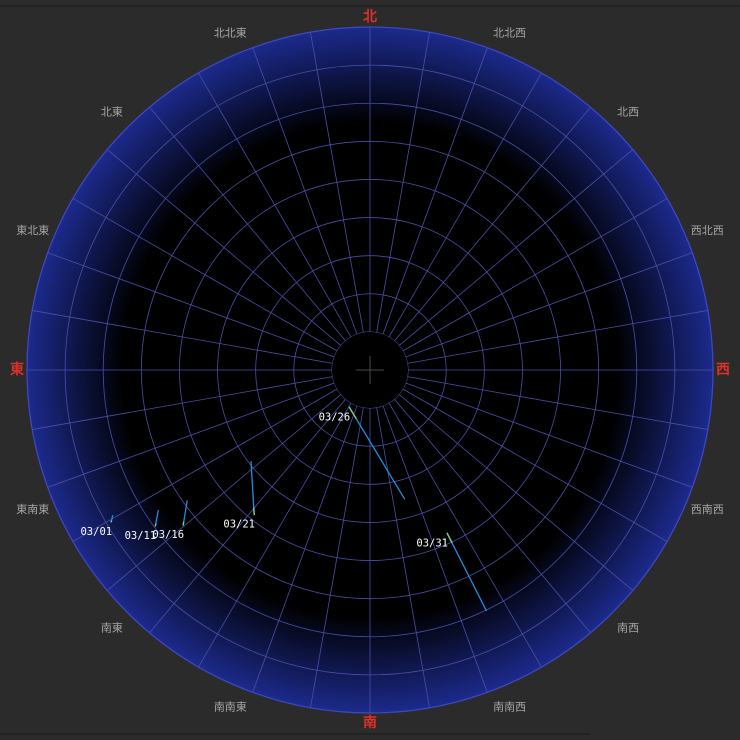 Image resolution: width=740 pixels, height=740 pixels. I want to click on track-date-label: 03/21, so click(239, 525).